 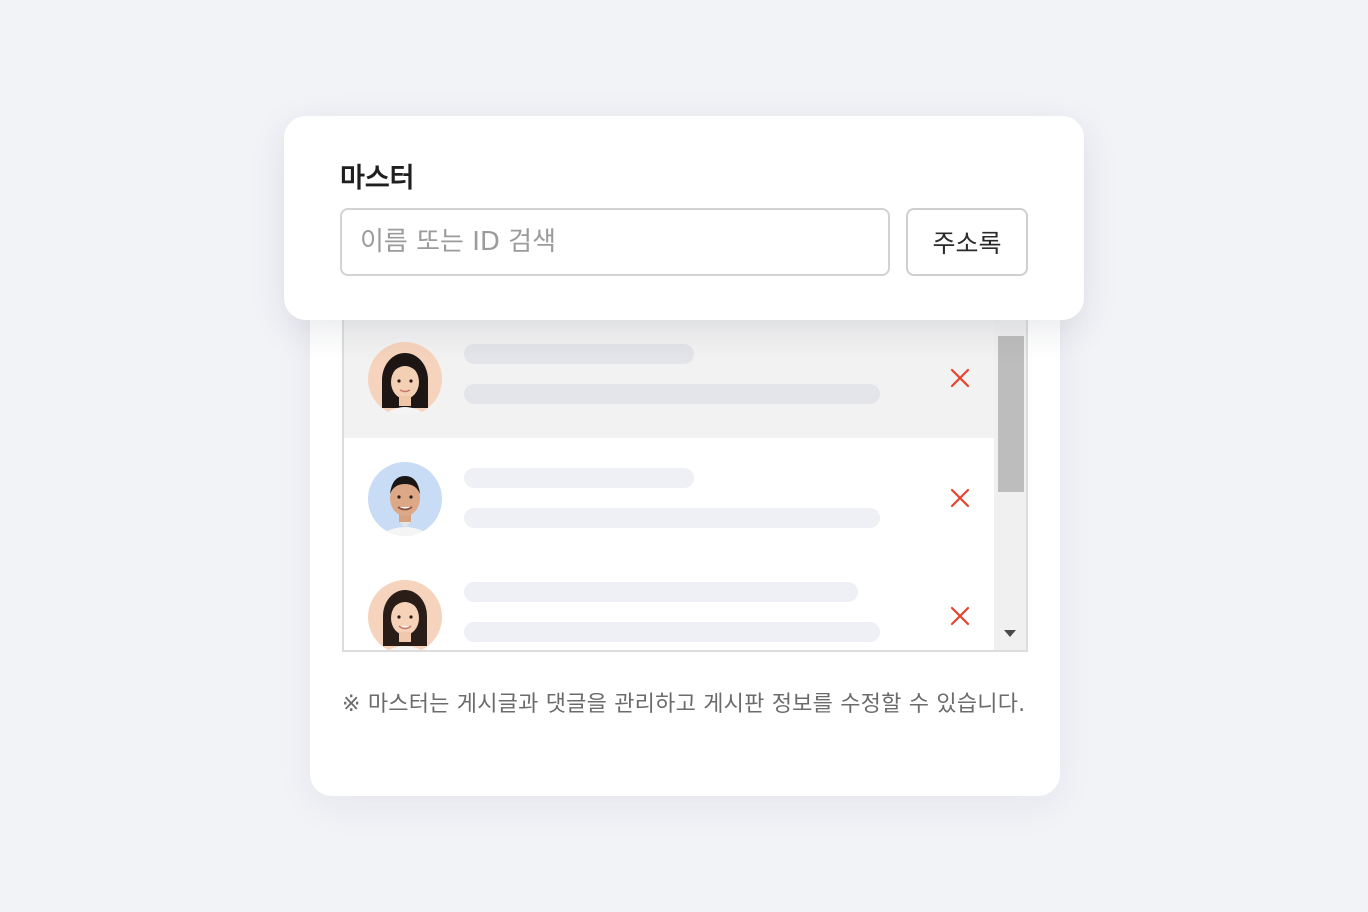 I want to click on triangle-down-icon, so click(x=1010, y=633).